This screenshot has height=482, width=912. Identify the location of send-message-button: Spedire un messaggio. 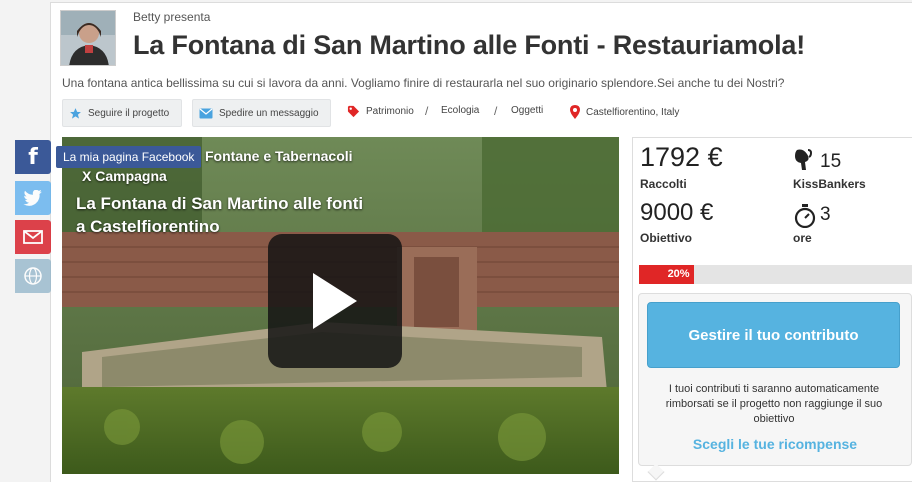
(261, 113).